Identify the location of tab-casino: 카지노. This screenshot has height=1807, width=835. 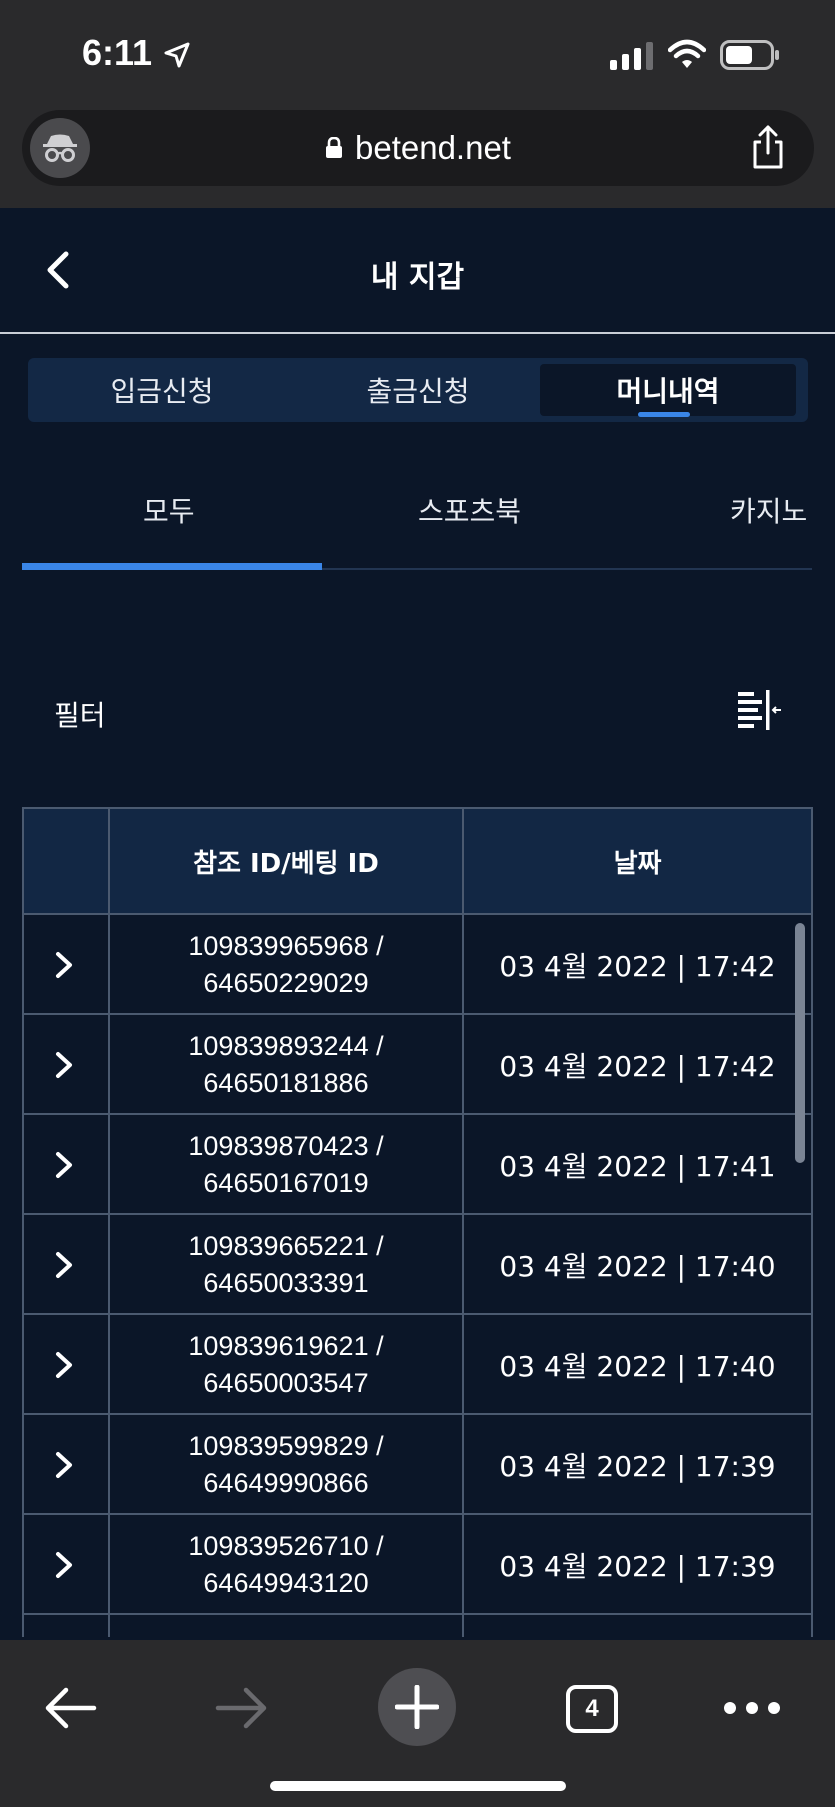
(768, 510).